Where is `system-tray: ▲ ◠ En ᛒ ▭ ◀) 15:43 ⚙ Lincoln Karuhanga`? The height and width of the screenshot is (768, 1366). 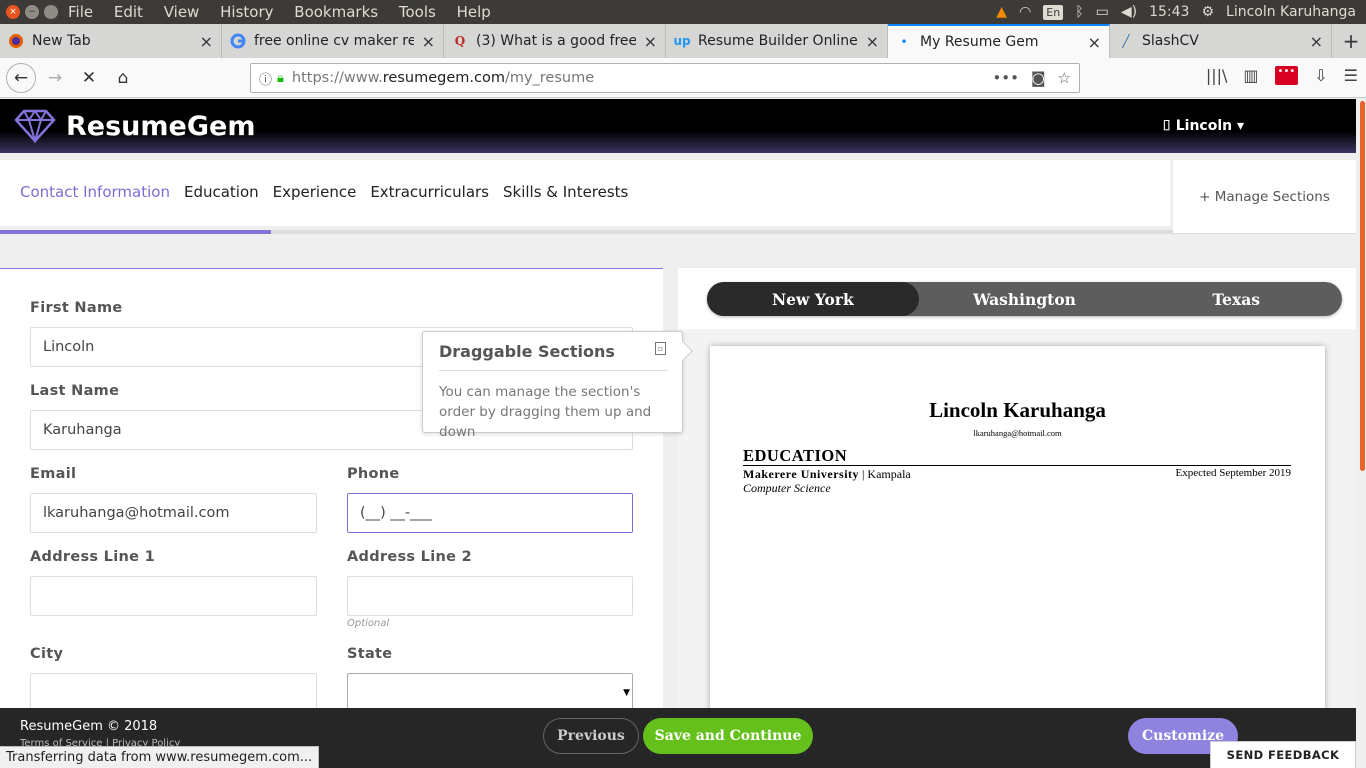
system-tray: ▲ ◠ En ᛒ ▭ ◀) 15:43 ⚙ Lincoln Karuhanga is located at coordinates (1181, 12).